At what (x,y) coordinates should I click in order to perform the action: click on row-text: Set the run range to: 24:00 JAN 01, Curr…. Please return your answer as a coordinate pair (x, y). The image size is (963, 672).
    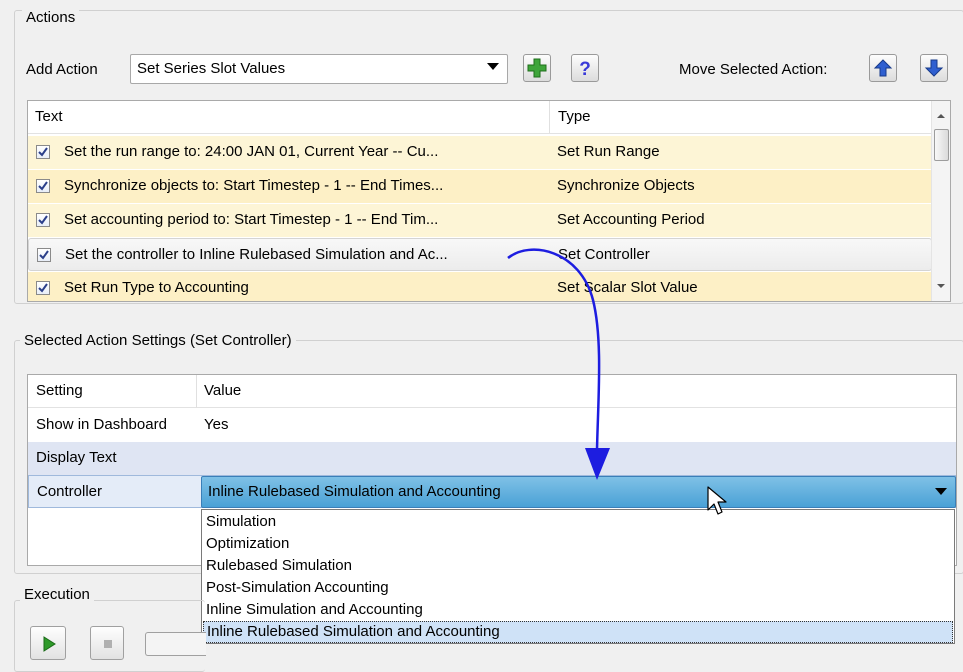
    Looking at the image, I should click on (251, 151).